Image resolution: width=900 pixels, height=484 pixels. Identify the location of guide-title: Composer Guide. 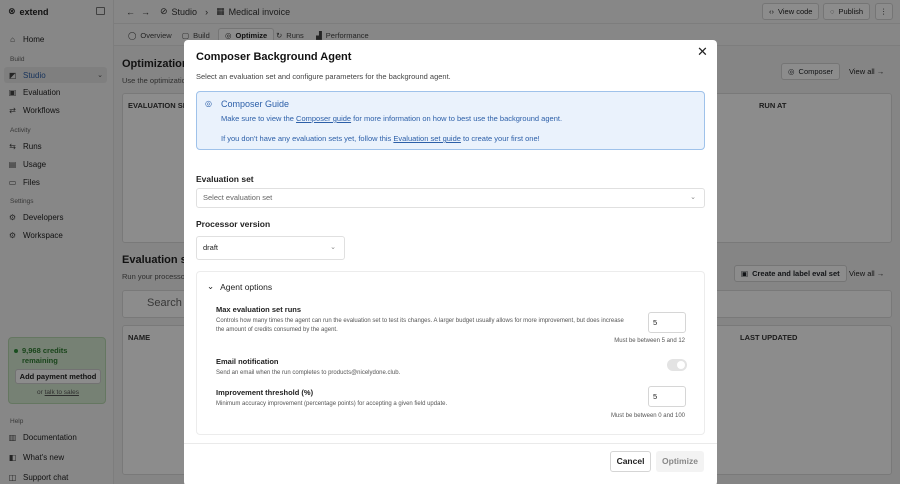
(255, 104).